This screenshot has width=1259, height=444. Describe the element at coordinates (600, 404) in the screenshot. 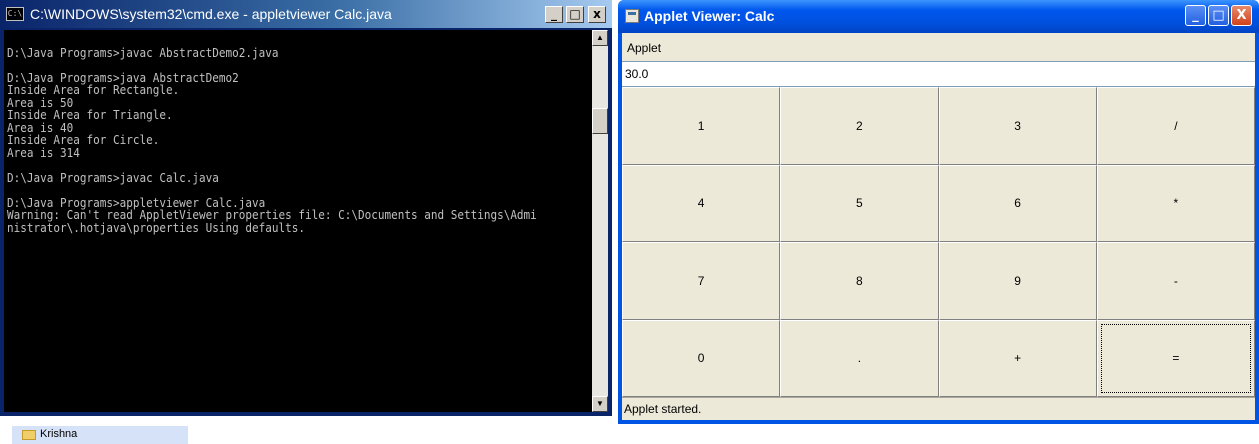

I see `scroll-down-arrow-icon: ▼` at that location.